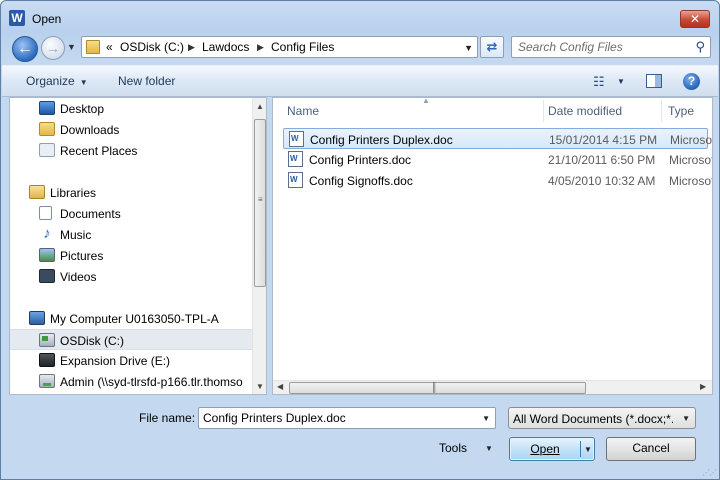  I want to click on file-list-horizontal-scrollbar: ◀ ║ ▶, so click(492, 387).